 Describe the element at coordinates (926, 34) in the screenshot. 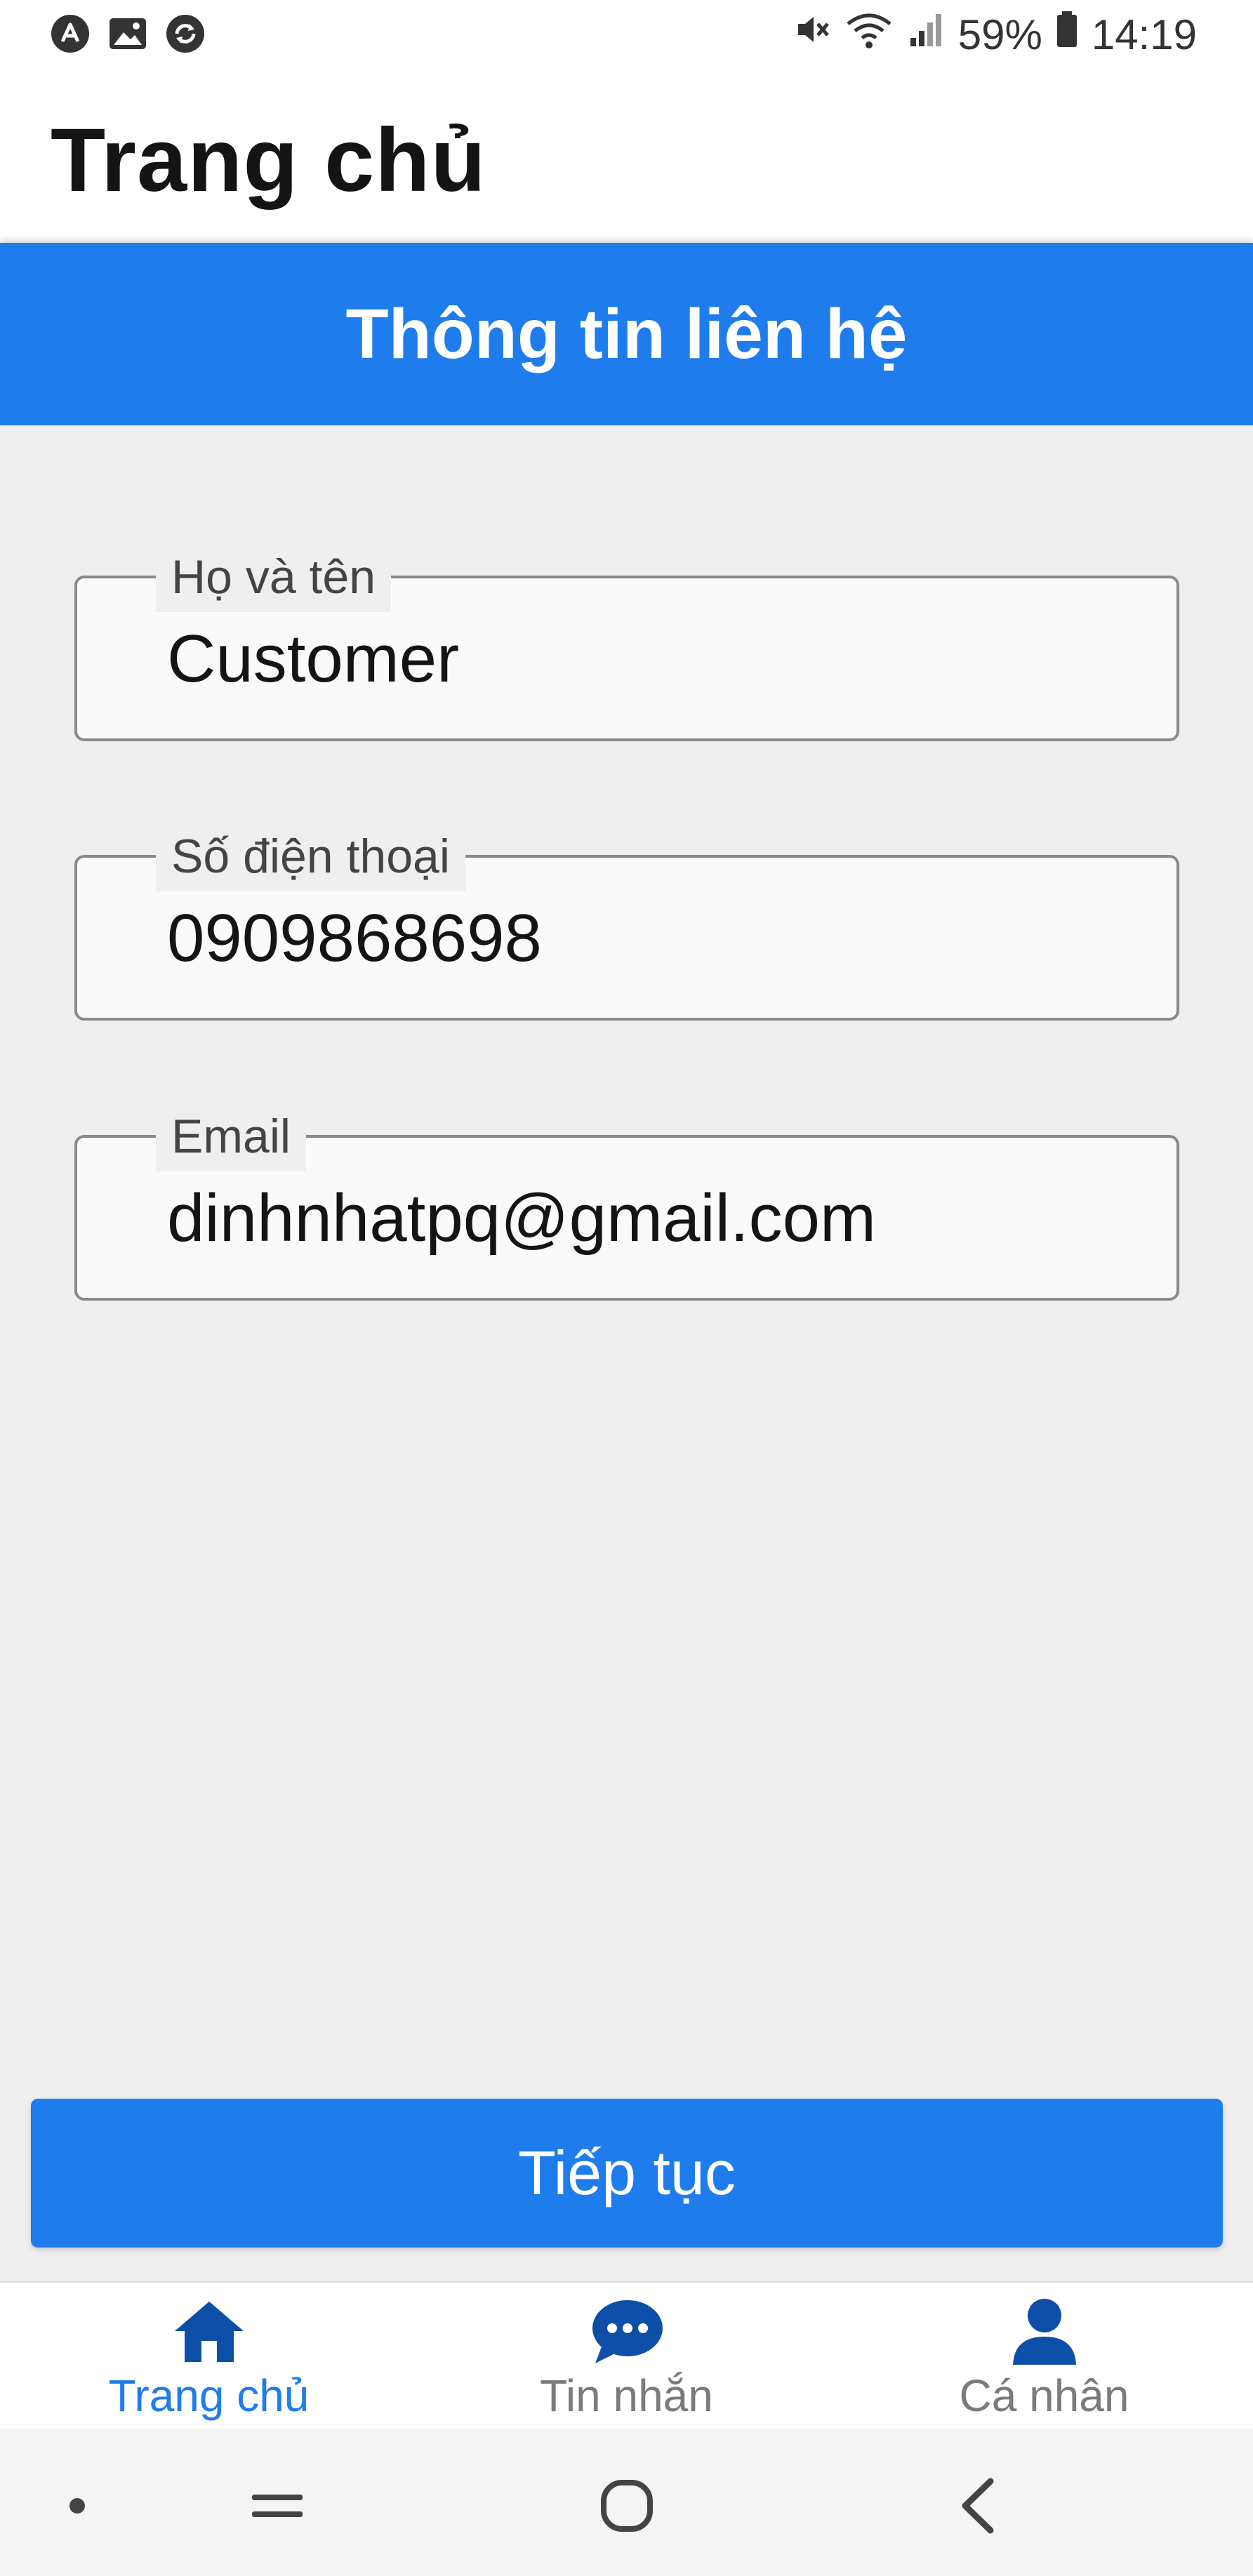

I see `signal-icon` at that location.